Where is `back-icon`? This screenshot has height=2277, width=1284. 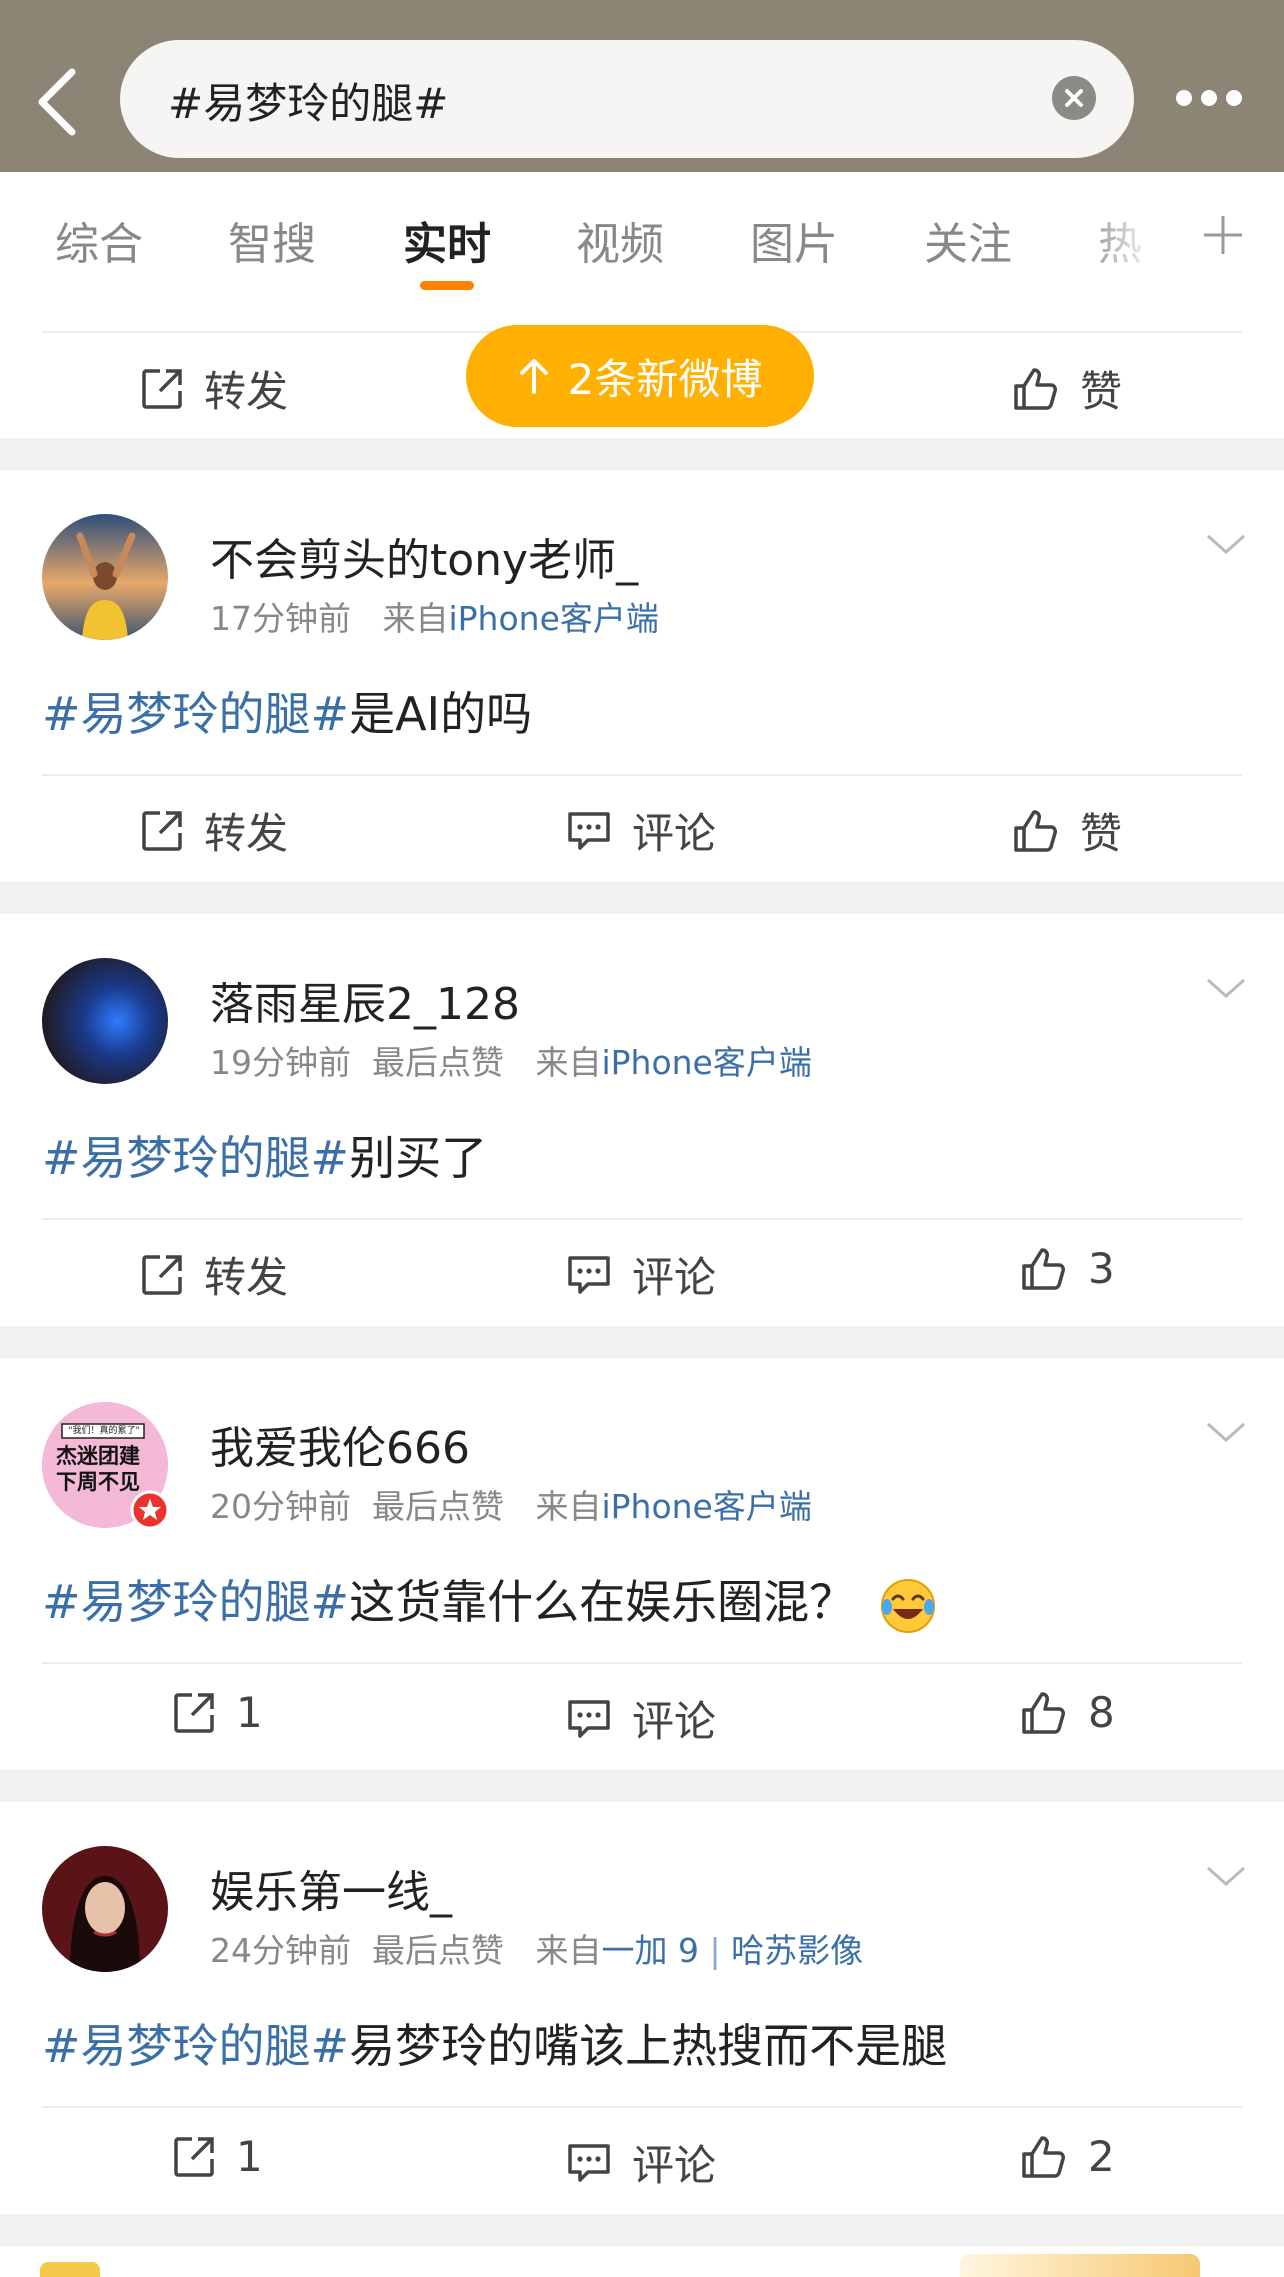 back-icon is located at coordinates (60, 102).